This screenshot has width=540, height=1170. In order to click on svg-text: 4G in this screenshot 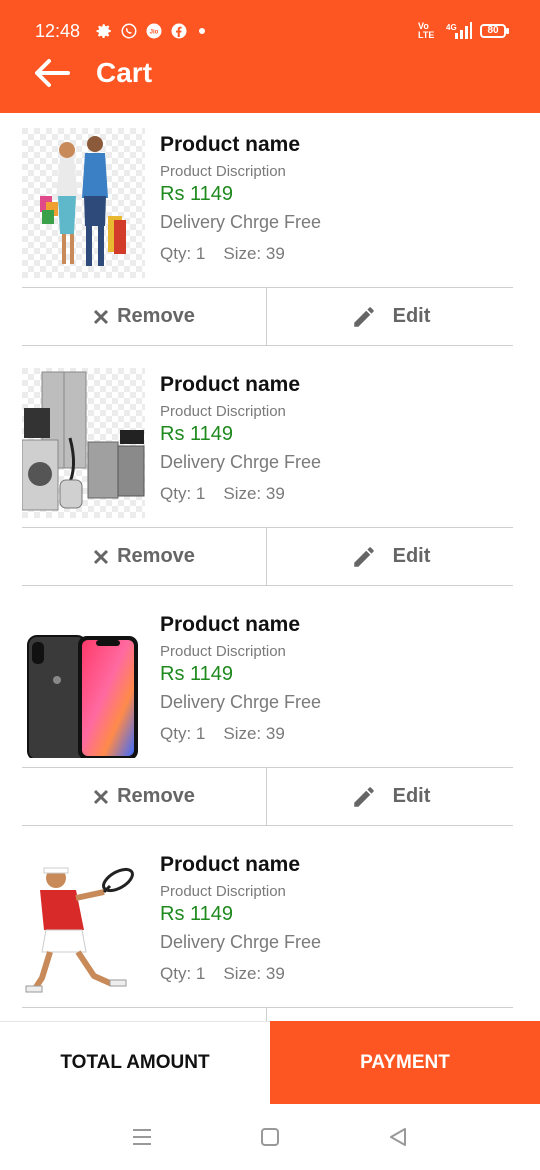, I will do `click(451, 27)`.